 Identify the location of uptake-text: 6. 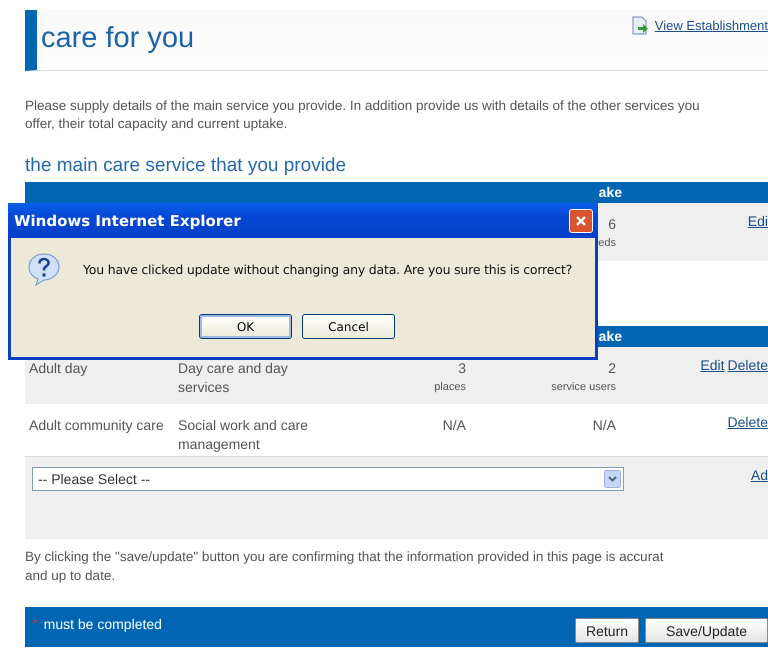
(612, 224).